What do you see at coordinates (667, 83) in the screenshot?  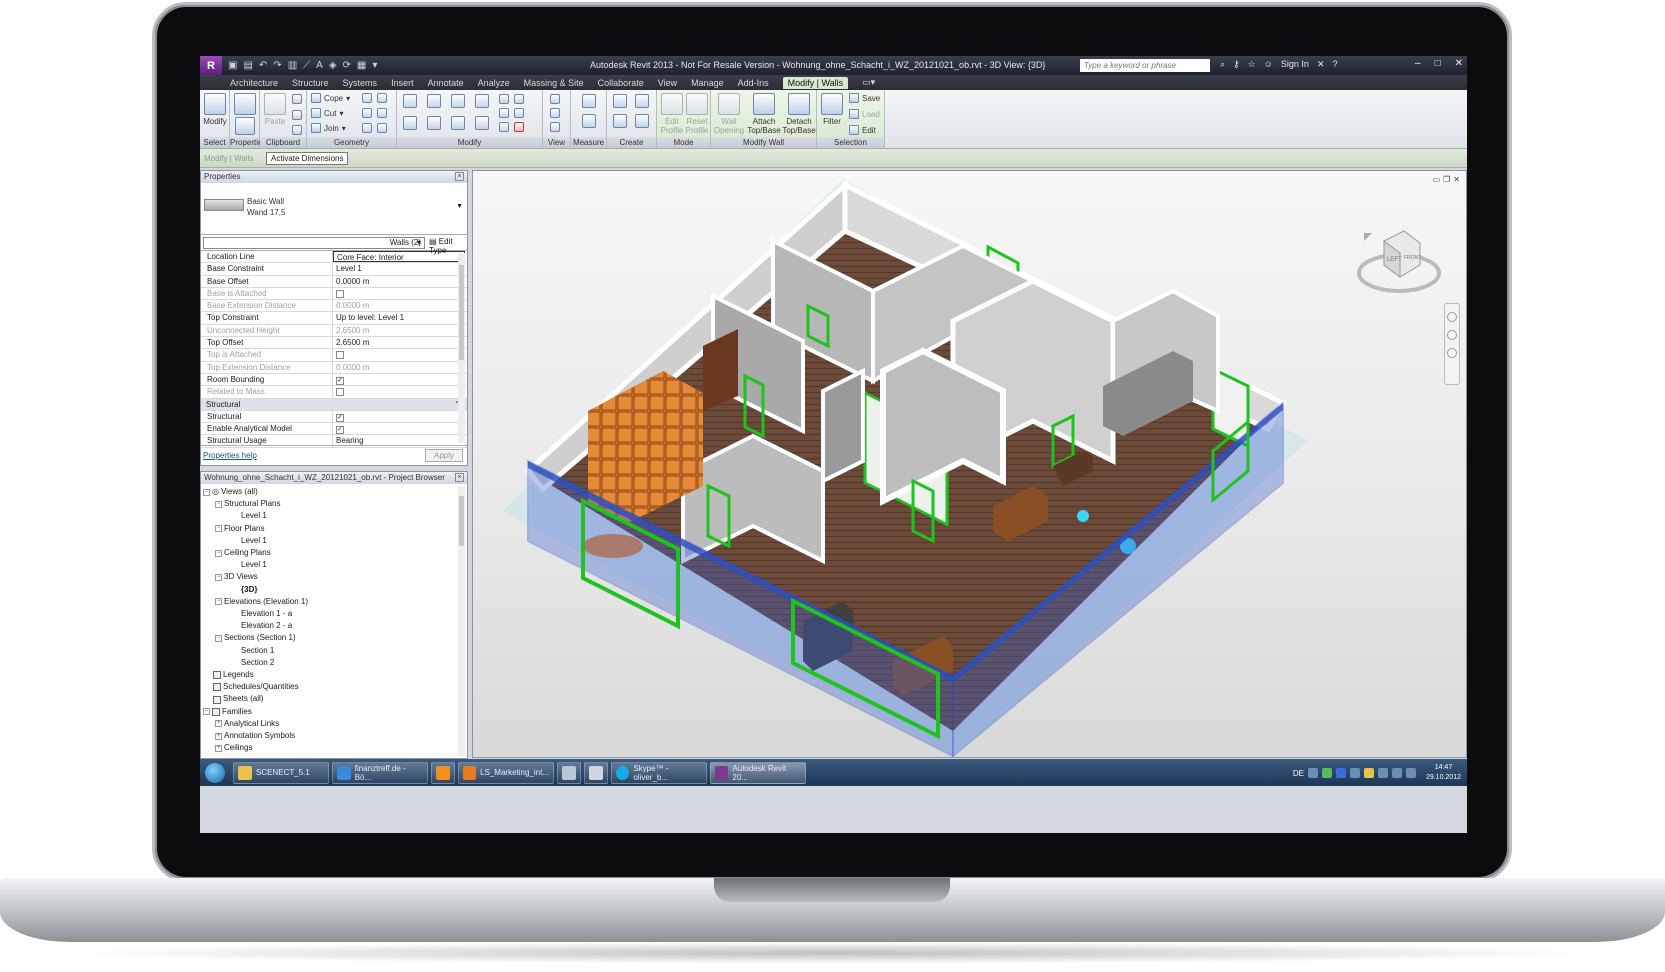 I see `tab-view: View` at bounding box center [667, 83].